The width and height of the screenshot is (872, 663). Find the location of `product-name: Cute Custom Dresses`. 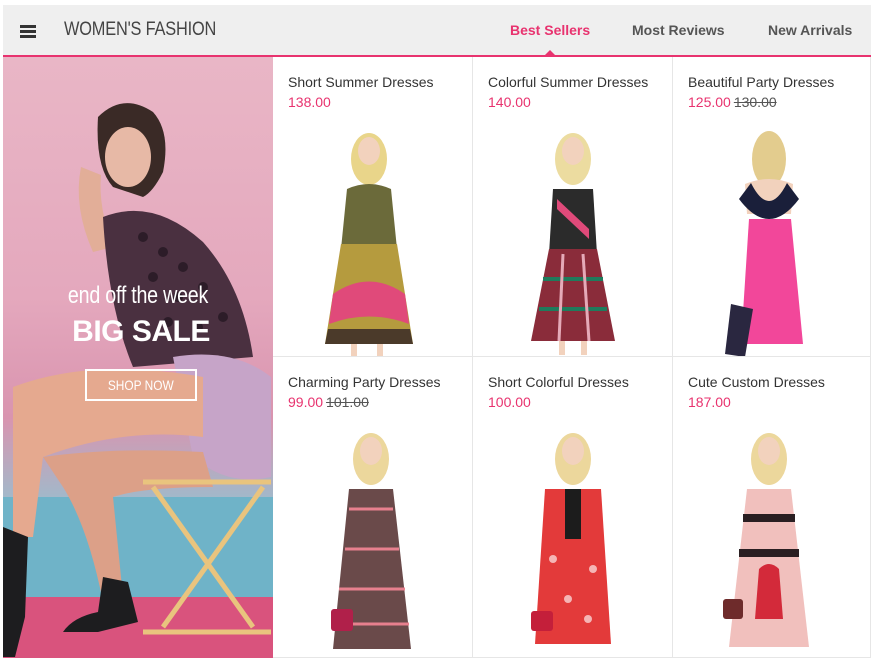

product-name: Cute Custom Dresses is located at coordinates (756, 382).